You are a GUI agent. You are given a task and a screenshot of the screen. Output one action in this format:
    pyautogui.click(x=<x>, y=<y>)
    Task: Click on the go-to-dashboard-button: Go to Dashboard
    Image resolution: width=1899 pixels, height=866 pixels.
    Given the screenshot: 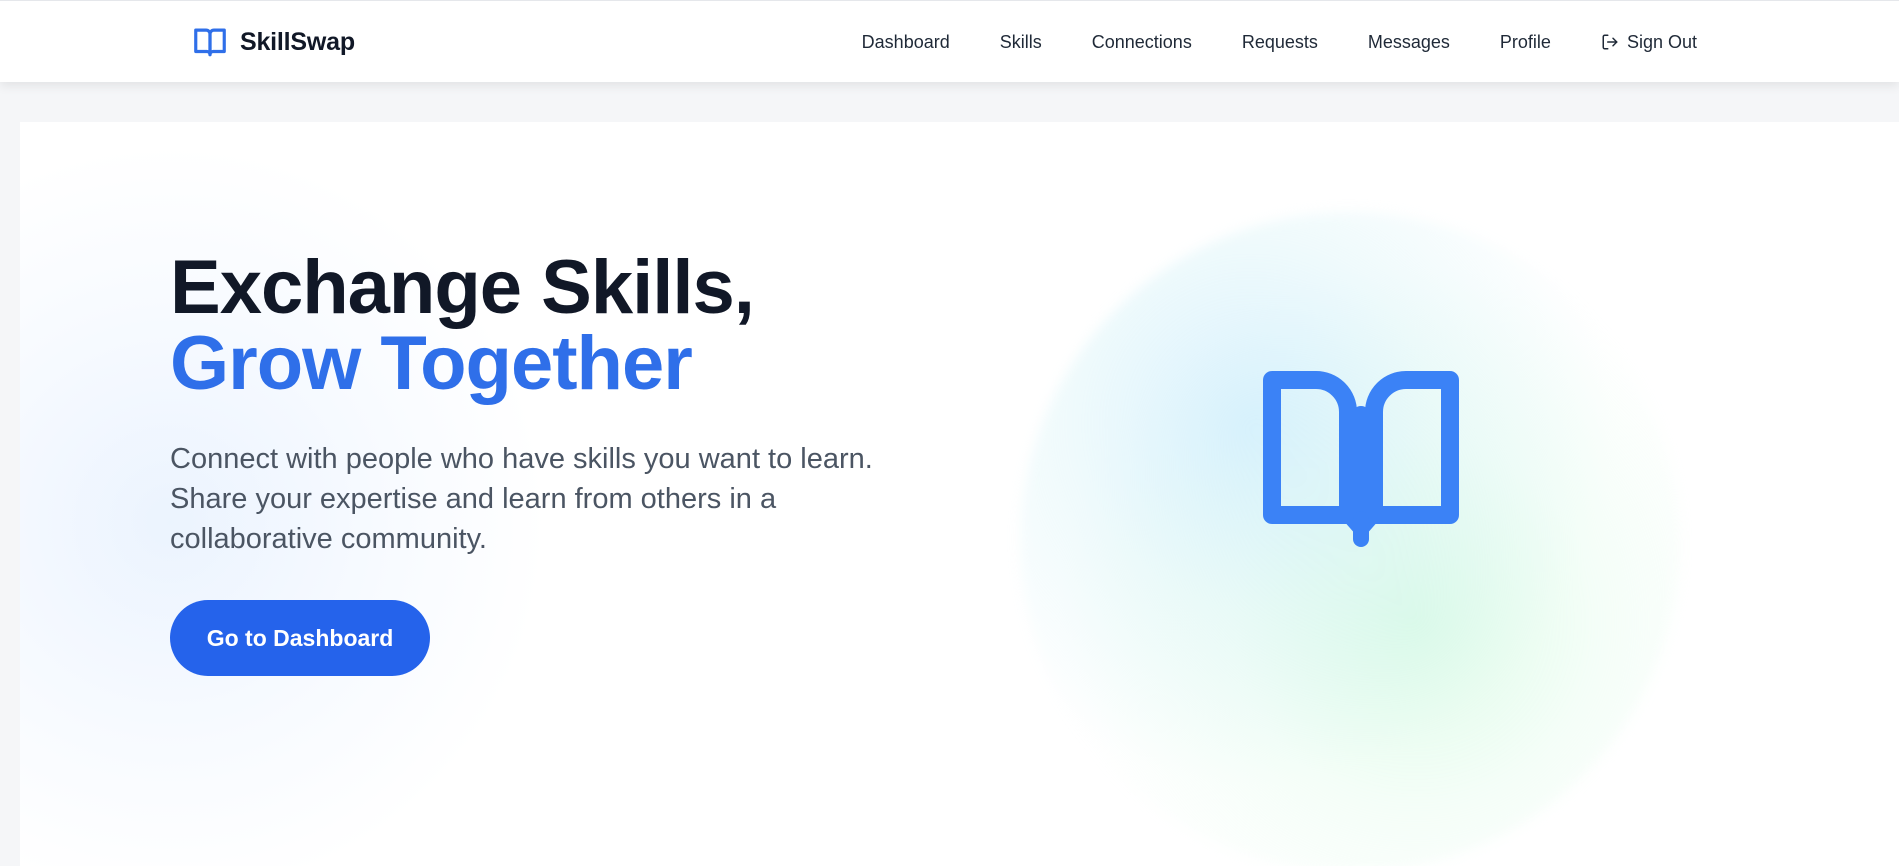 What is the action you would take?
    pyautogui.click(x=300, y=638)
    